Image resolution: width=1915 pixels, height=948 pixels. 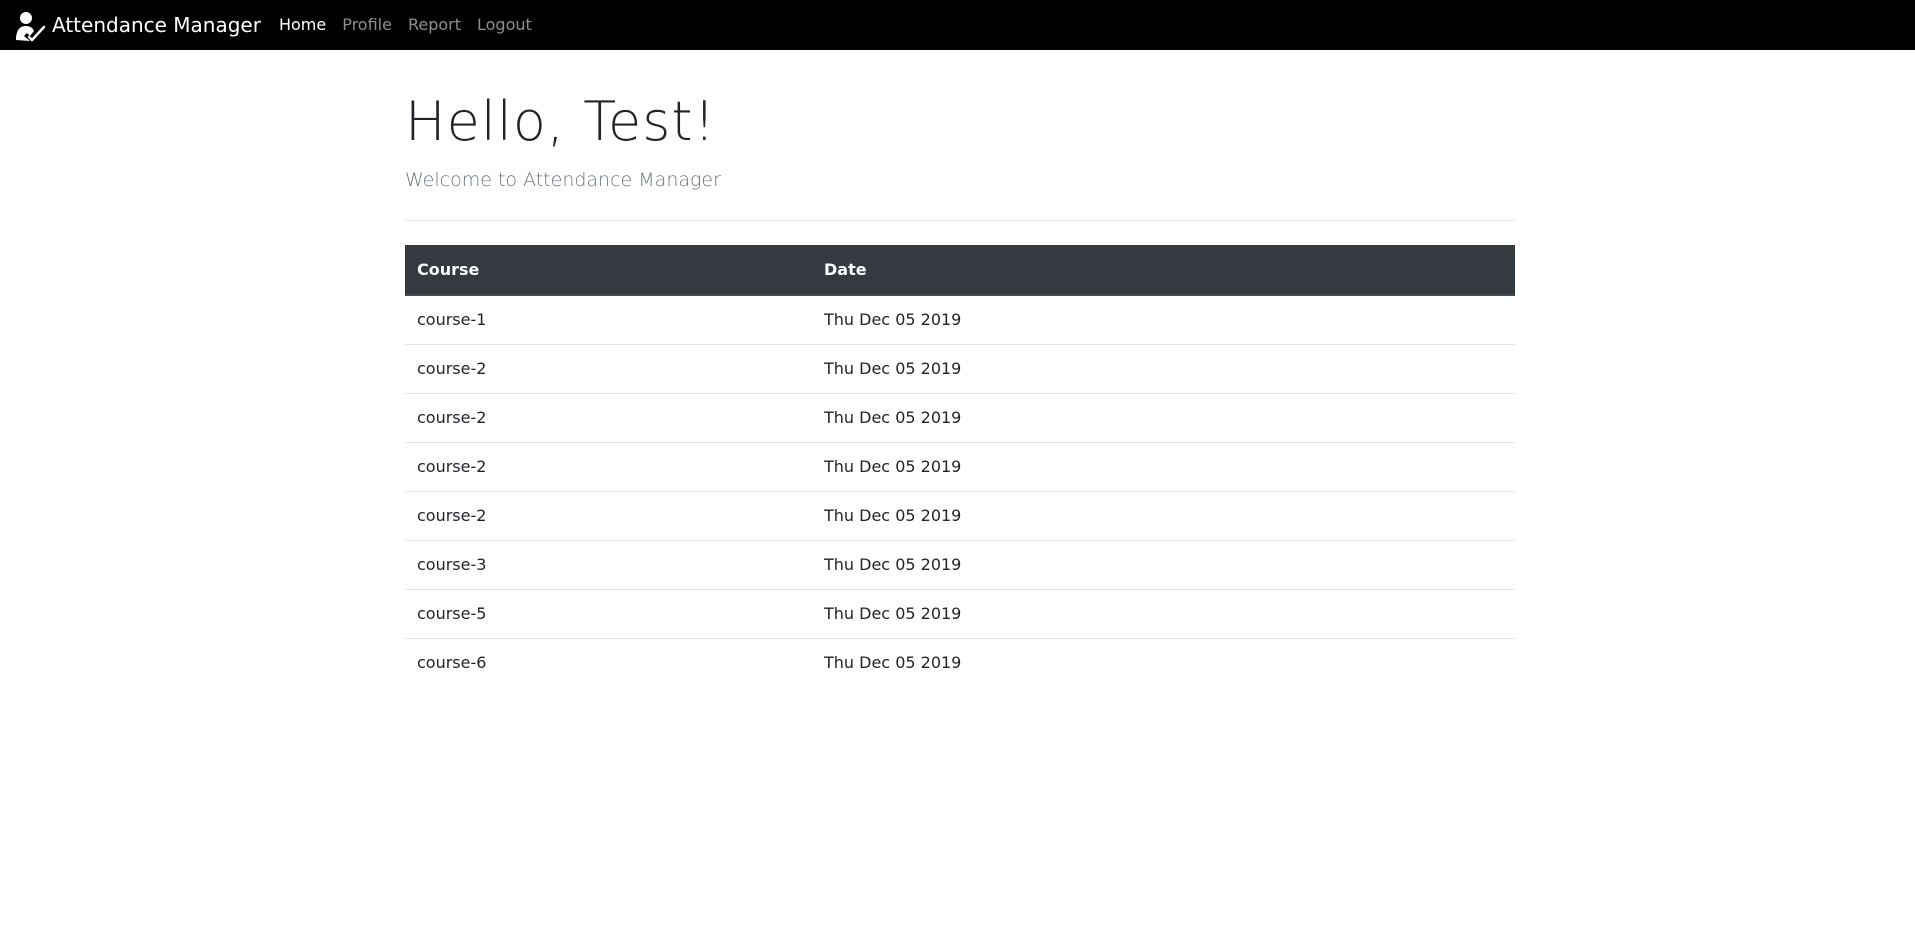 I want to click on table-row: course-1 Thu Dec 05 2019, so click(x=960, y=319).